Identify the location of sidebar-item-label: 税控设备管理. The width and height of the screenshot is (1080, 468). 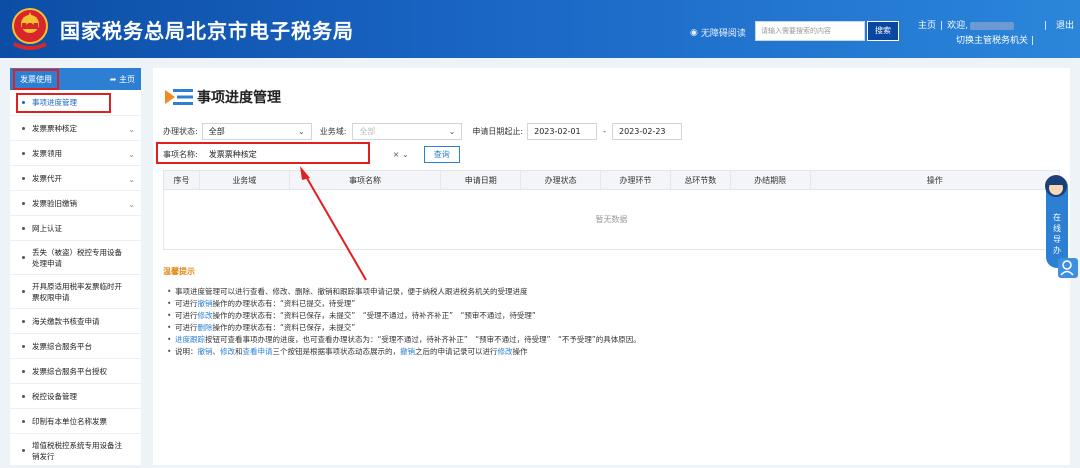
(54, 396).